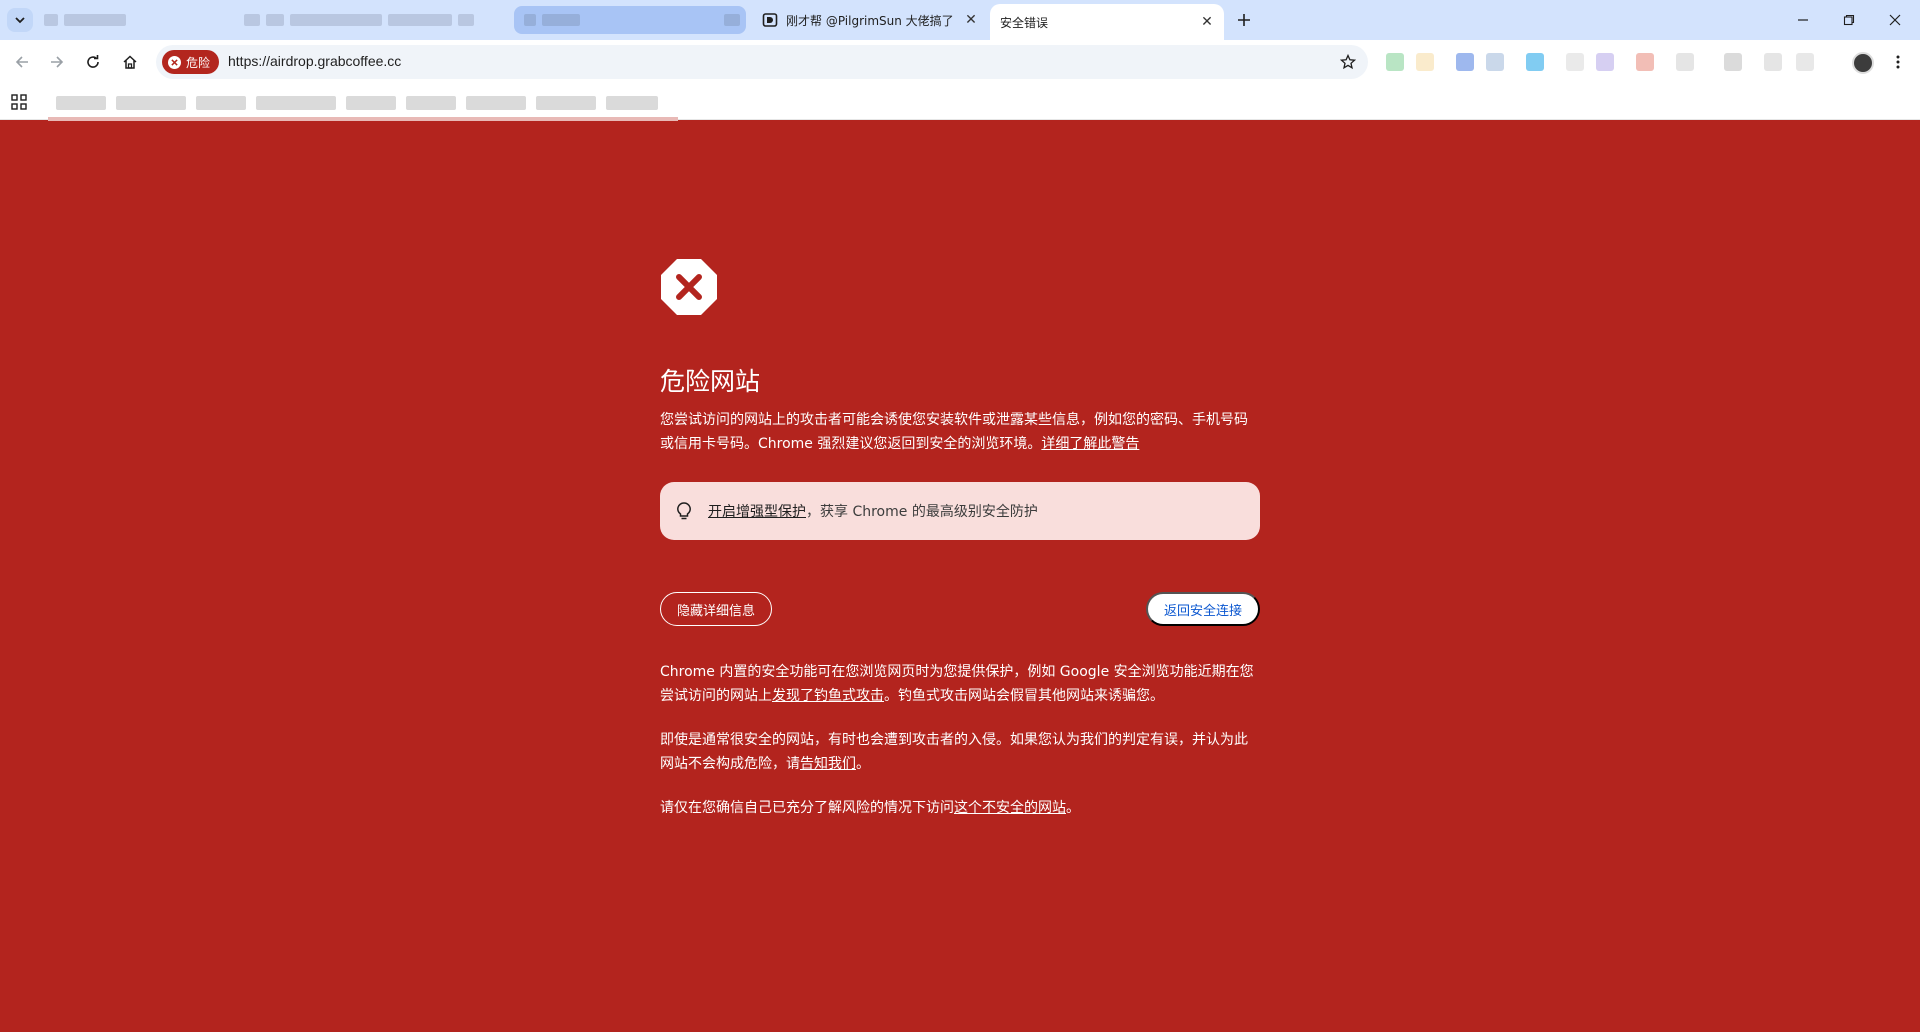 The height and width of the screenshot is (1032, 1920). Describe the element at coordinates (363, 119) in the screenshot. I see `bookmark-shadow` at that location.